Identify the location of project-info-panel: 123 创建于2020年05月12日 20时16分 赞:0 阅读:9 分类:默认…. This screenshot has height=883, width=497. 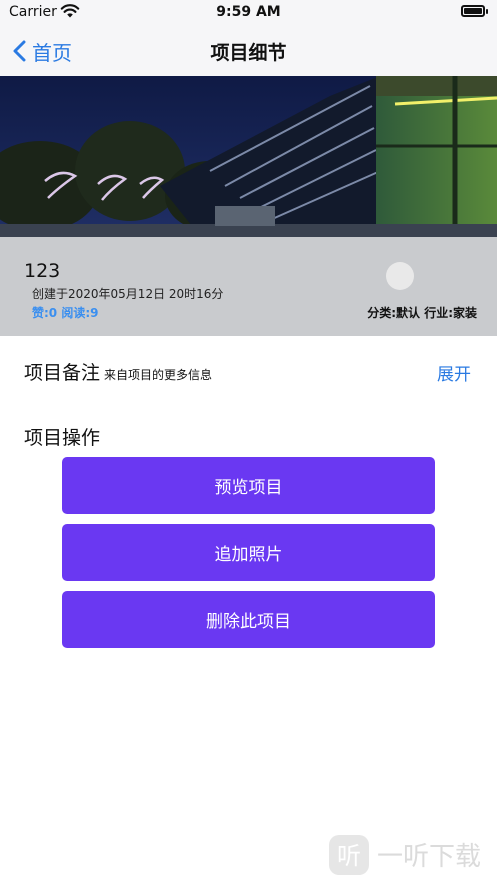
(248, 286).